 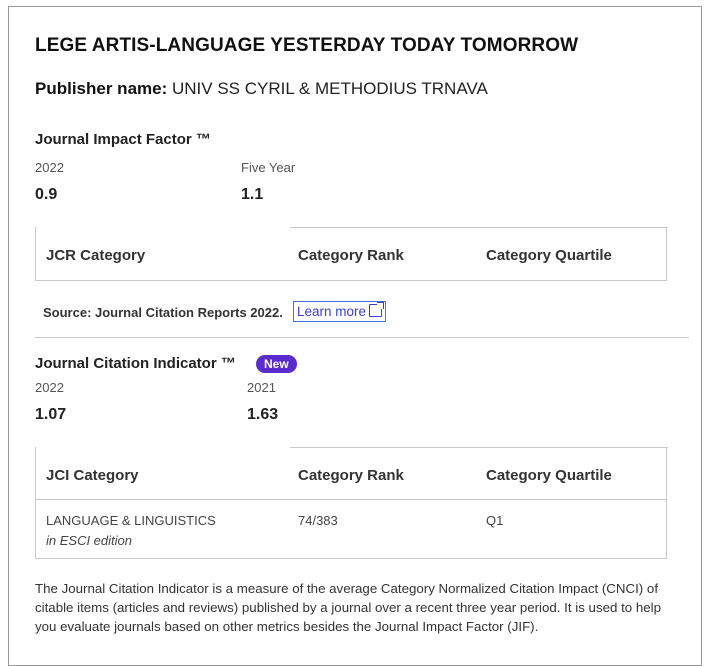 I want to click on source-text: Source: Journal Citation Reports 2022., so click(x=163, y=312).